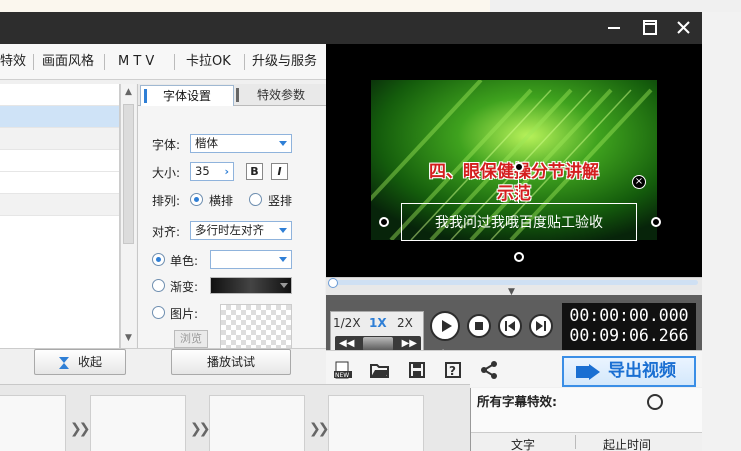  What do you see at coordinates (445, 326) in the screenshot?
I see `play-button` at bounding box center [445, 326].